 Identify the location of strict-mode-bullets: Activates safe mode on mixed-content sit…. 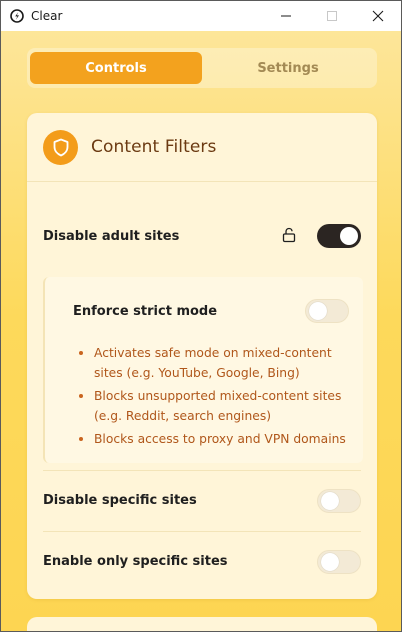
(216, 397).